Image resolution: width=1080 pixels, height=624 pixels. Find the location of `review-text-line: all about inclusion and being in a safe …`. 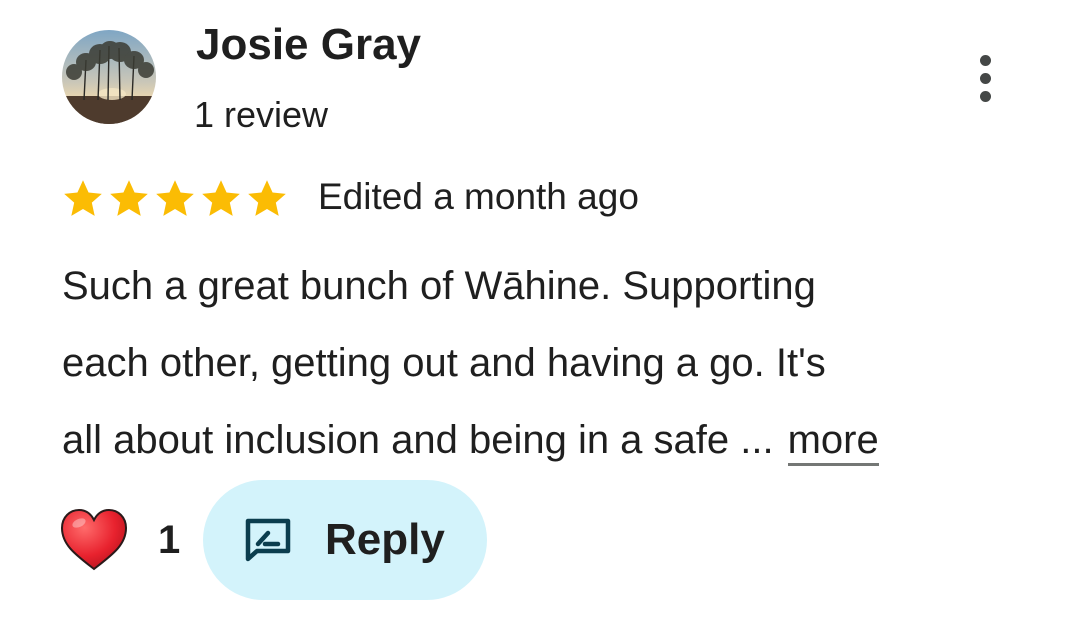

review-text-line: all about inclusion and being in a safe … is located at coordinates (547, 440).